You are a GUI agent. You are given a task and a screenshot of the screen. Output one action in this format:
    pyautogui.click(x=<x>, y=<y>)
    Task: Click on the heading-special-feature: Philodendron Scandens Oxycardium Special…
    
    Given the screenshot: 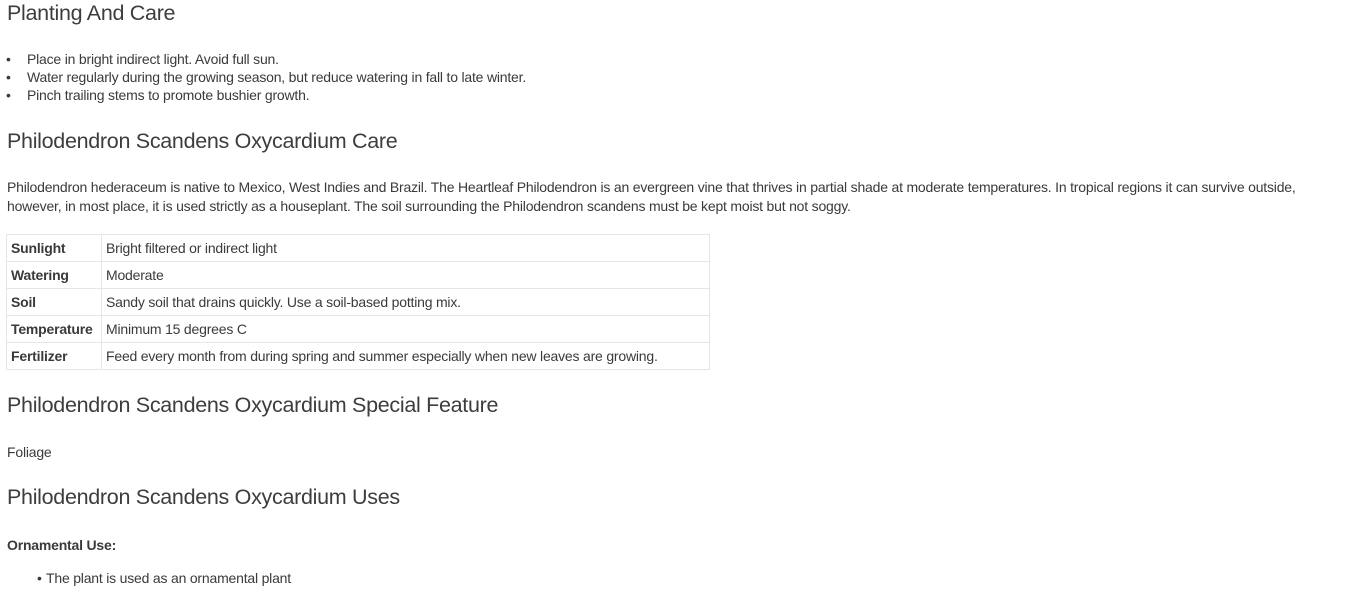 What is the action you would take?
    pyautogui.click(x=253, y=405)
    